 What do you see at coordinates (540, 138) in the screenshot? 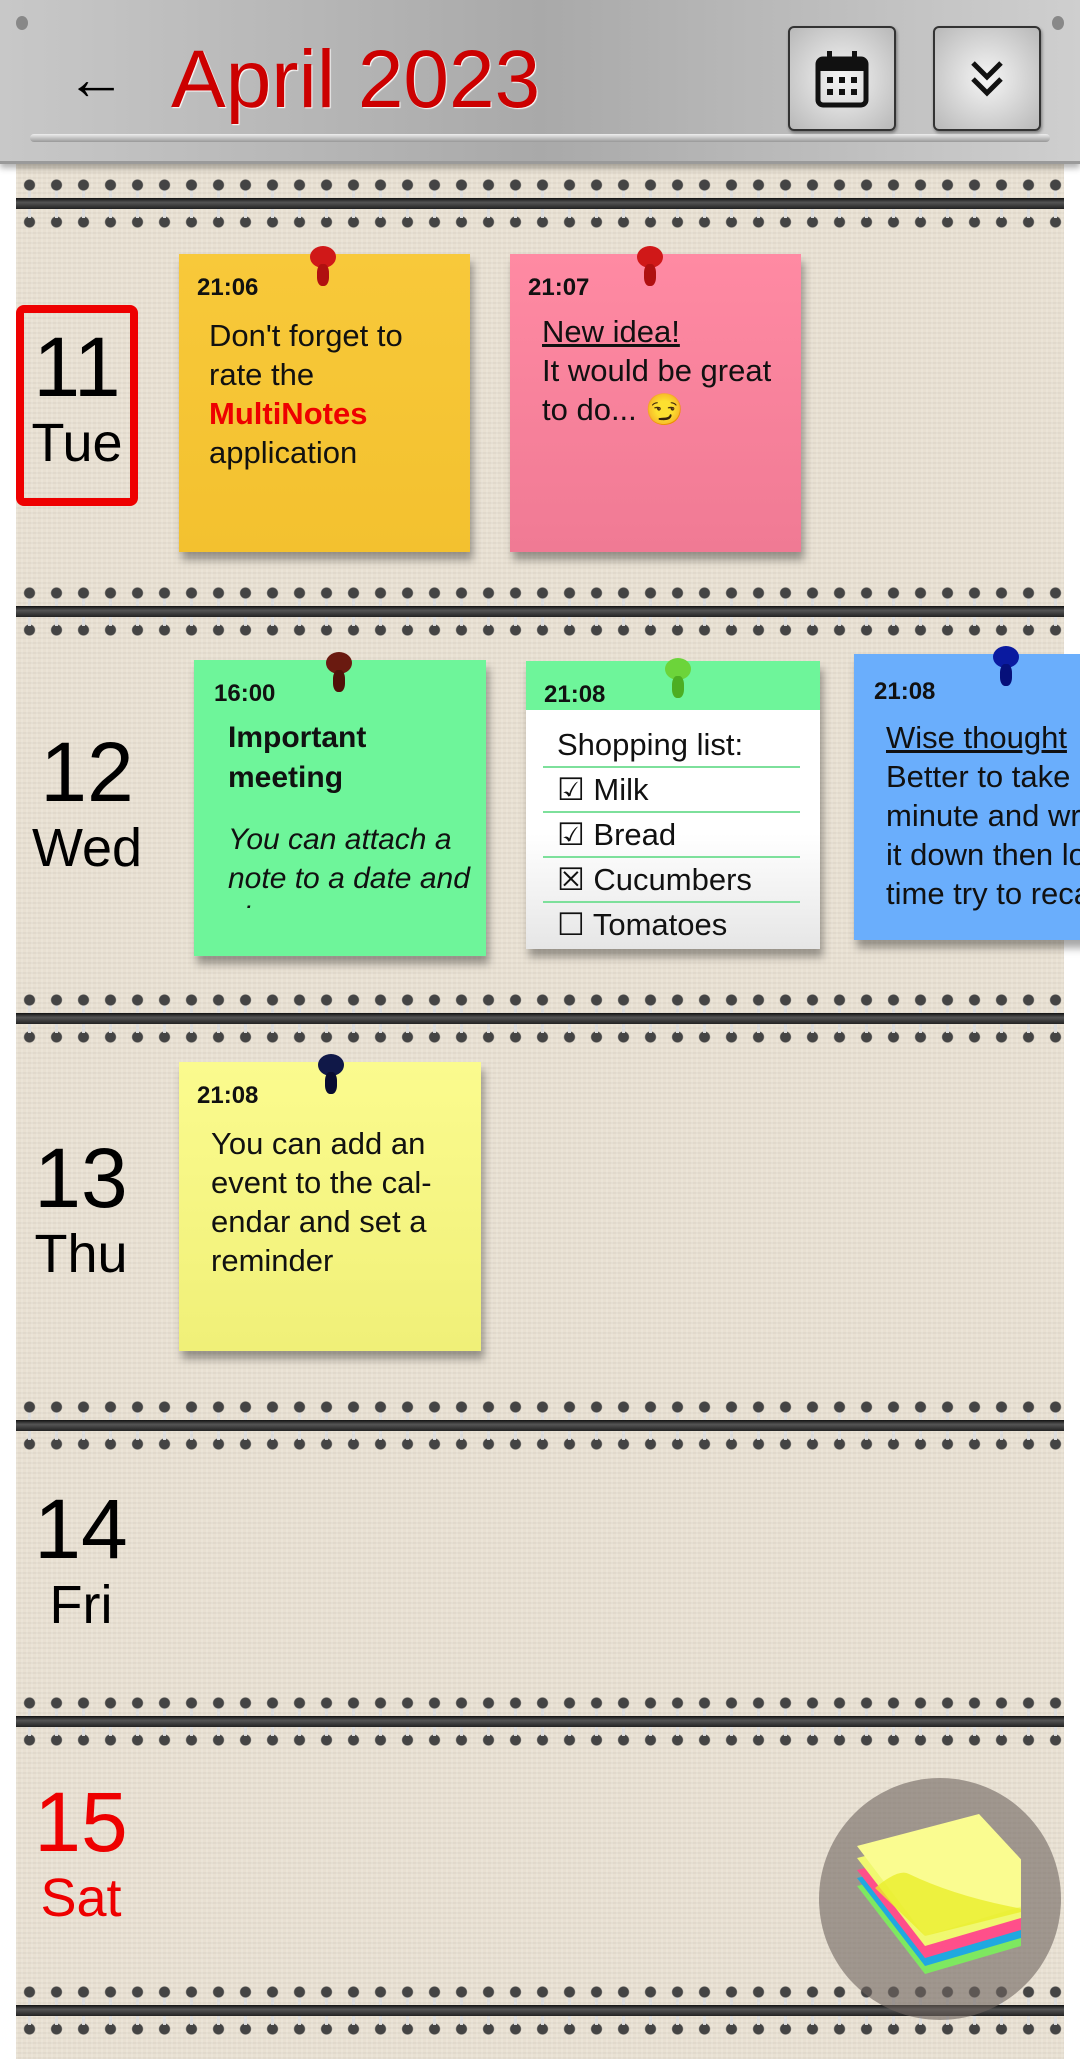
I see `header-rail` at bounding box center [540, 138].